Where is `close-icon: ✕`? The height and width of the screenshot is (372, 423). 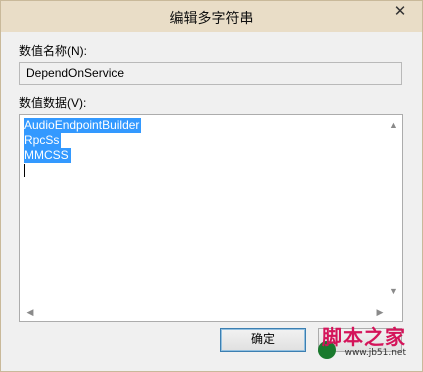
close-icon: ✕ is located at coordinates (400, 11).